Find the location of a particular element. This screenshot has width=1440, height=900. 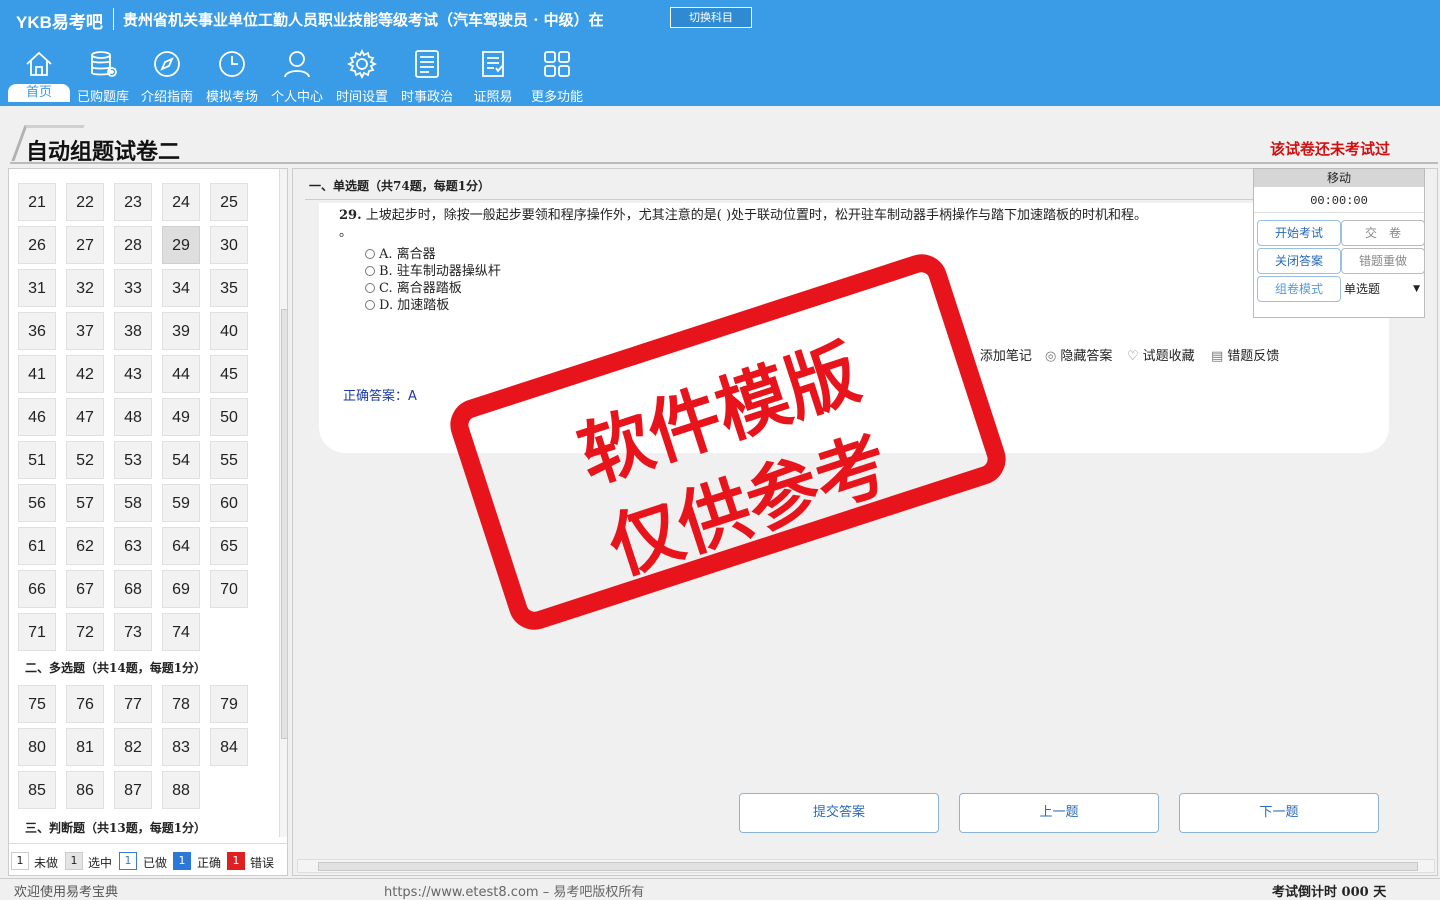

question-number-button: 77 is located at coordinates (133, 704).